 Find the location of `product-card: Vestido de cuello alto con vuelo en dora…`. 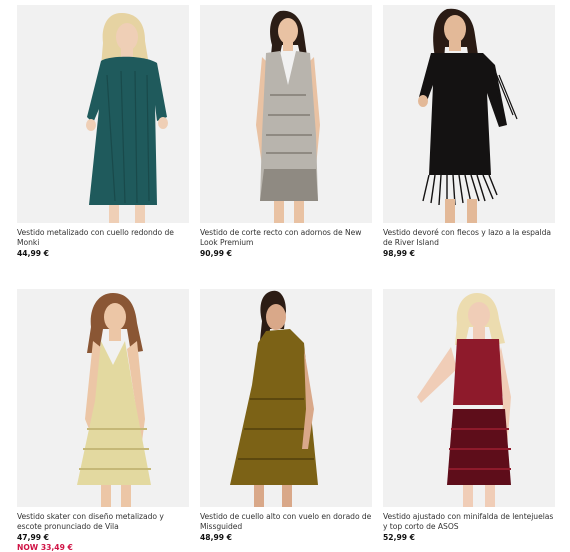

product-card: Vestido de cuello alto con vuelo en dora… is located at coordinates (286, 416).